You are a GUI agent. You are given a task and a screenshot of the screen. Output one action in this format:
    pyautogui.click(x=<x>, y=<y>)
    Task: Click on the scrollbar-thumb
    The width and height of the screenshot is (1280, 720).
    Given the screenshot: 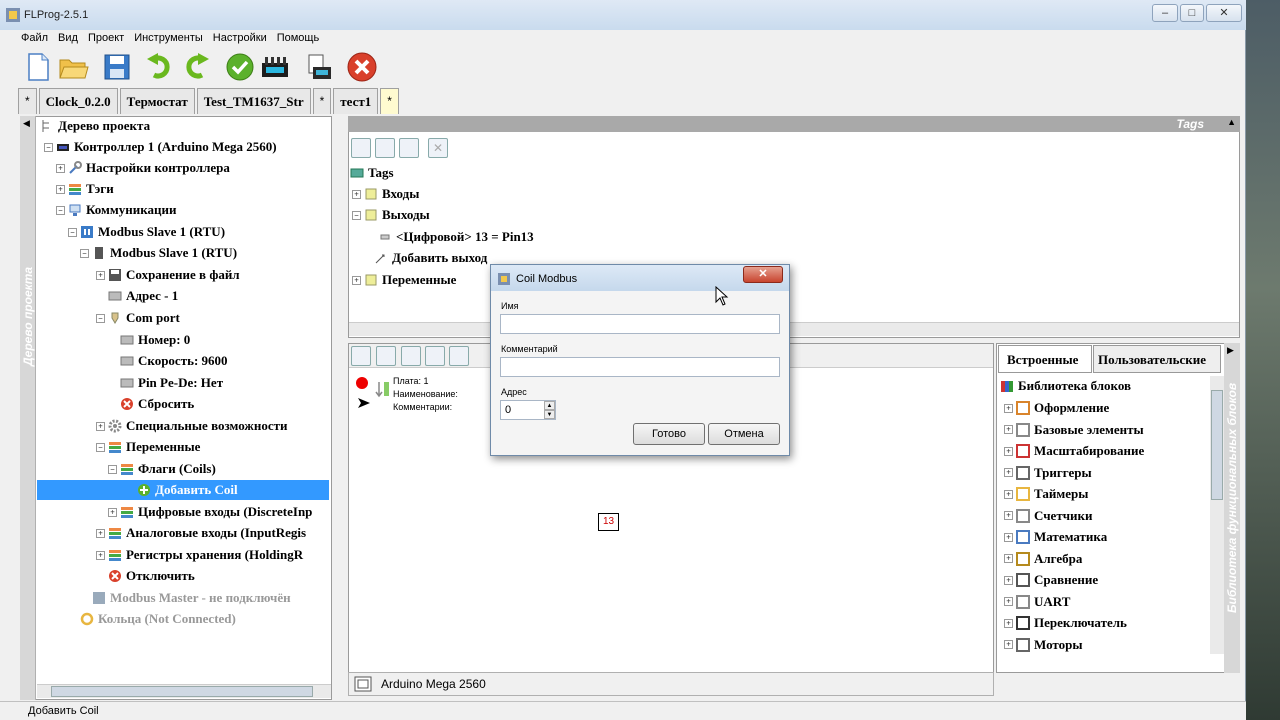 What is the action you would take?
    pyautogui.click(x=182, y=691)
    